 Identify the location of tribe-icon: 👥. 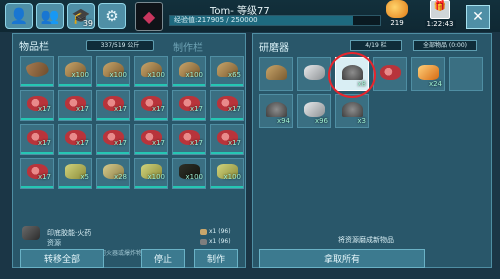
(50, 16).